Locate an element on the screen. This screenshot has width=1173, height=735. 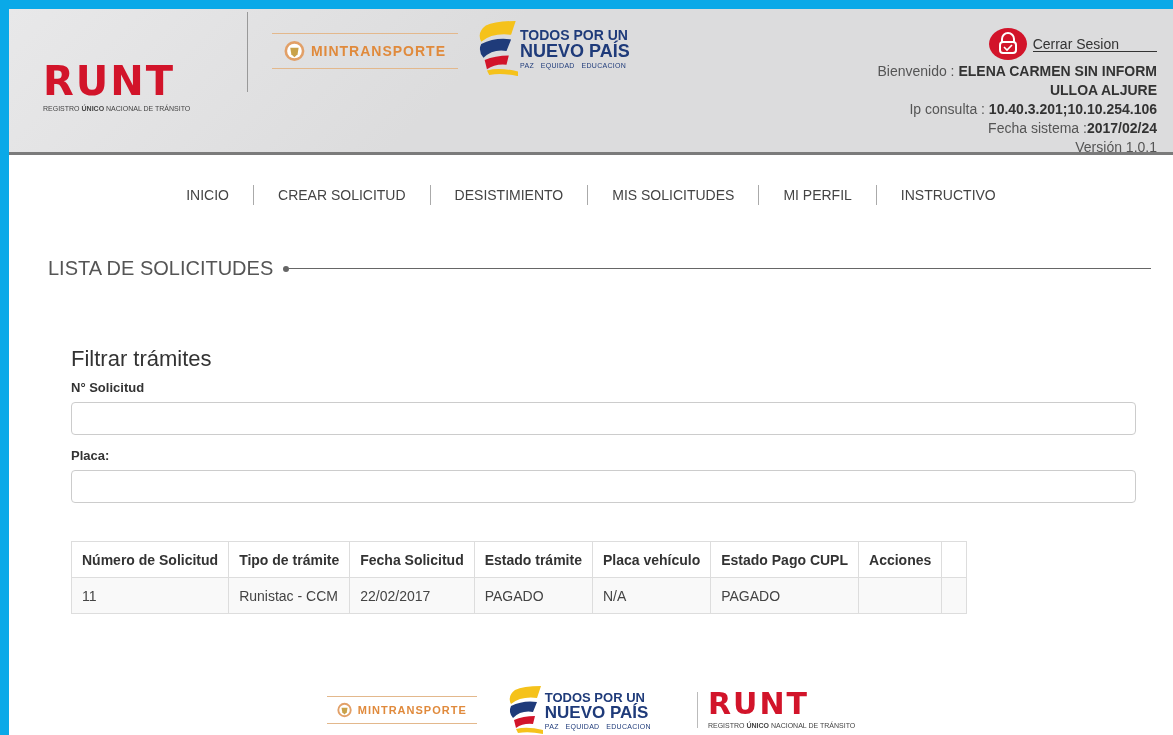
column-header: Placa vehículo is located at coordinates (651, 559).